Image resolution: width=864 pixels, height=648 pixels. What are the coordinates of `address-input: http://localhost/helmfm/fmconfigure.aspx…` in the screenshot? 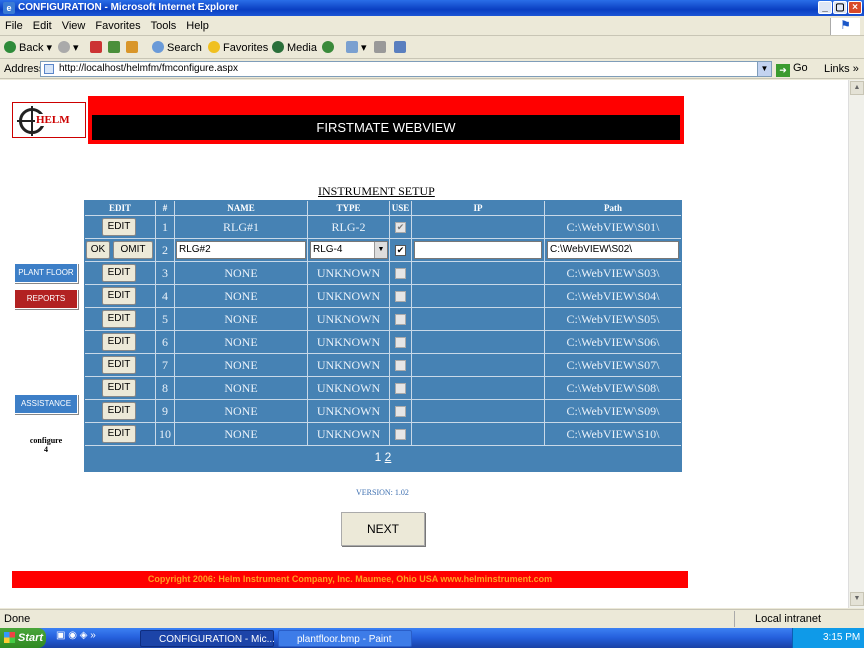 It's located at (406, 69).